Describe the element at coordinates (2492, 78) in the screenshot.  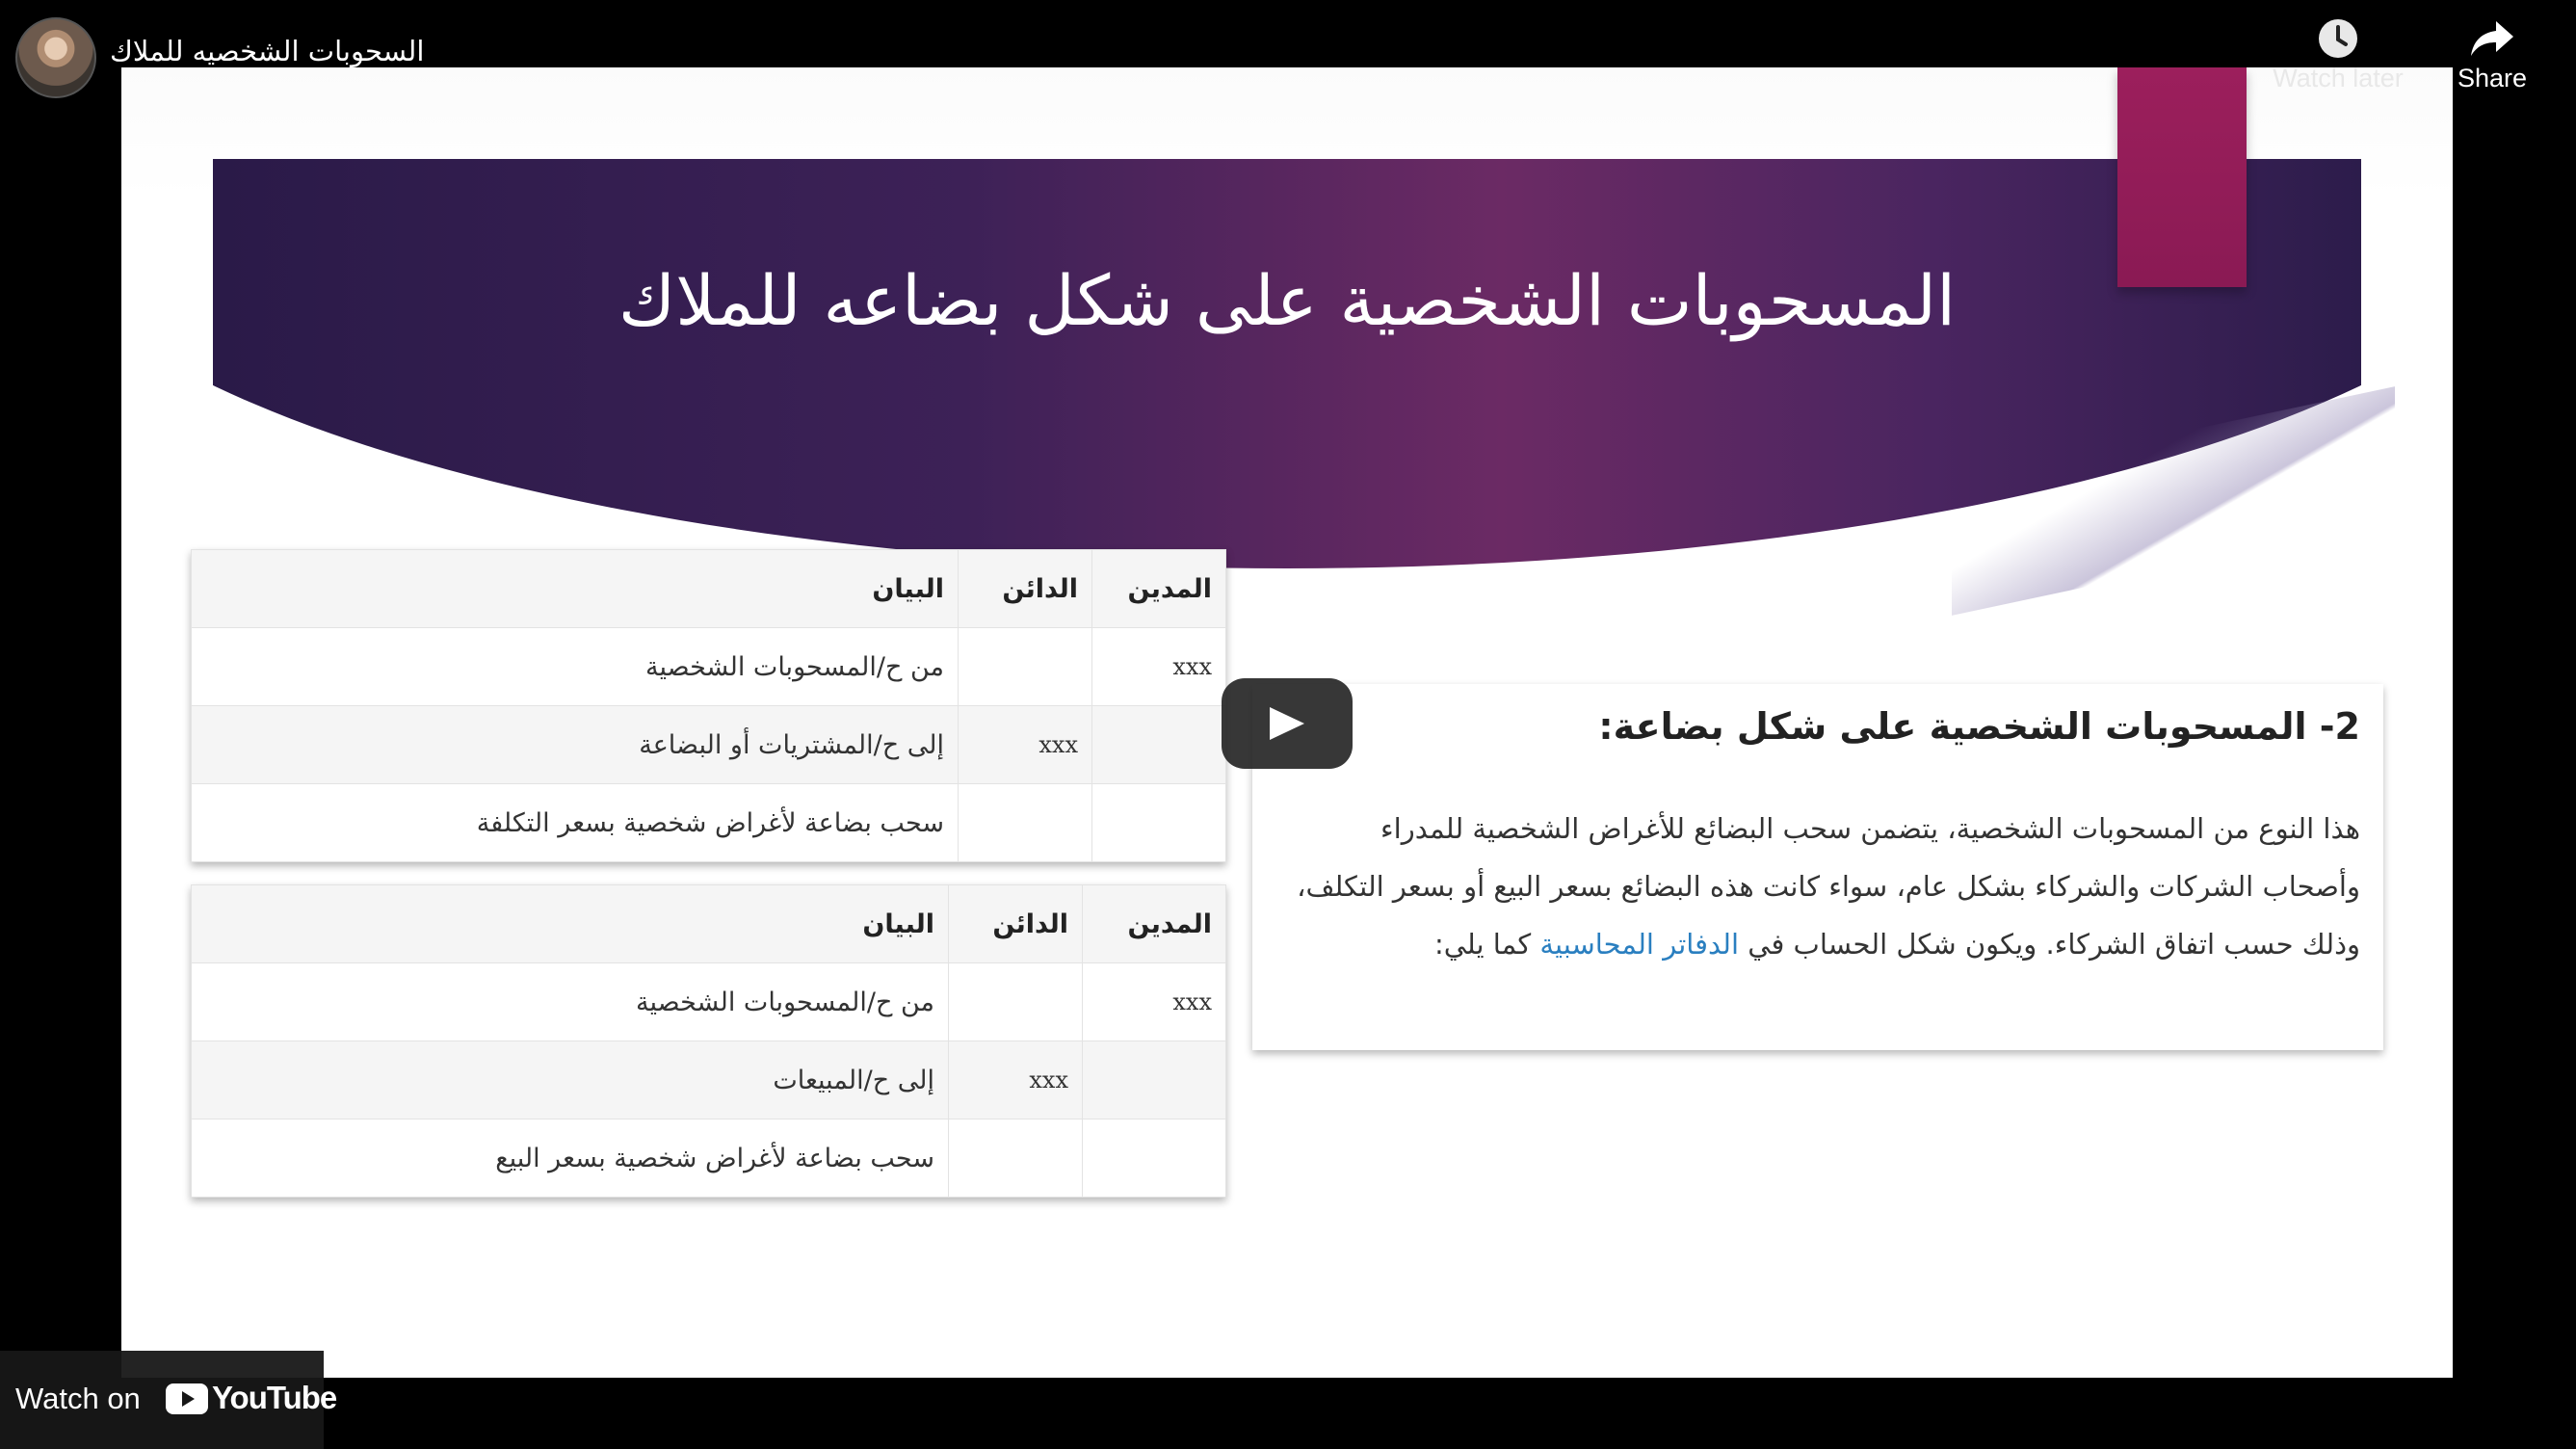
I see `share-label: Share` at that location.